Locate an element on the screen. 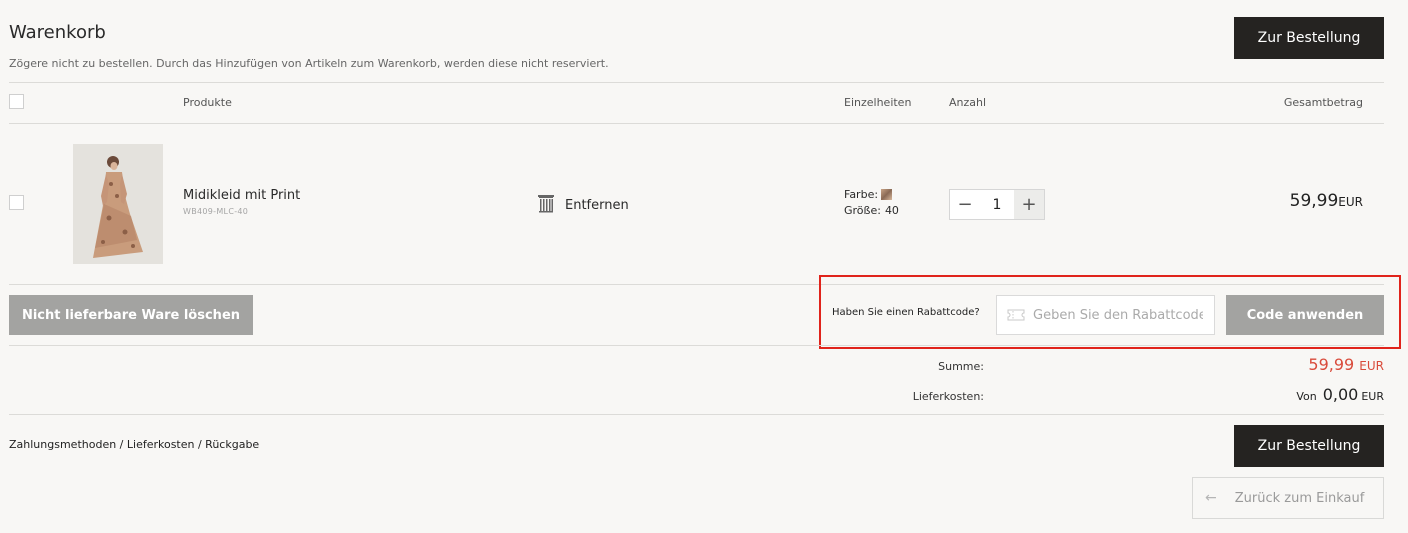 The image size is (1408, 533). increase-quantity-button: + is located at coordinates (1029, 204).